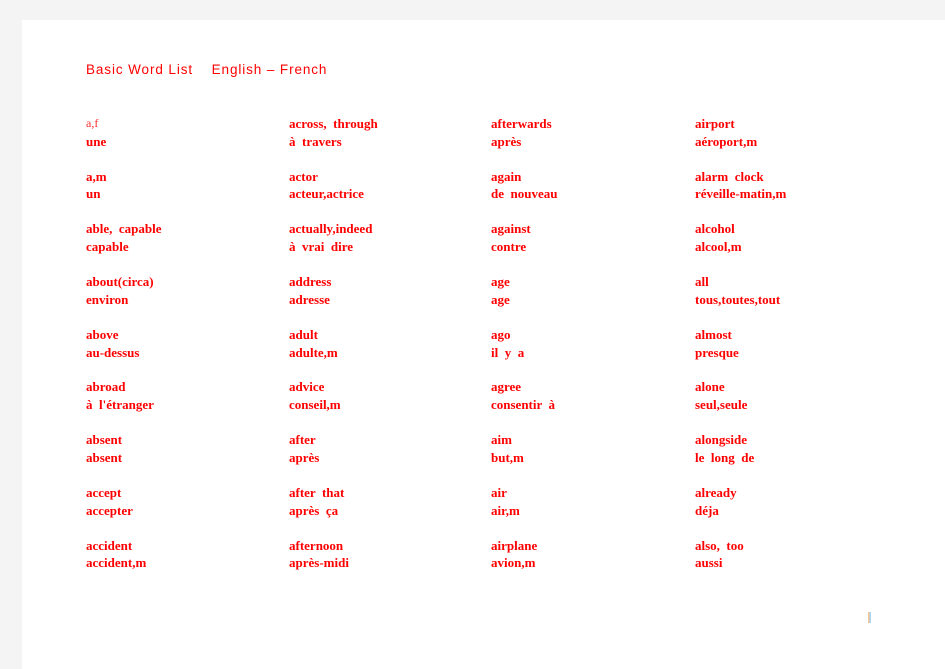 Image resolution: width=945 pixels, height=669 pixels. Describe the element at coordinates (795, 246) in the screenshot. I see `word-entry: alcohol alcool,m` at that location.